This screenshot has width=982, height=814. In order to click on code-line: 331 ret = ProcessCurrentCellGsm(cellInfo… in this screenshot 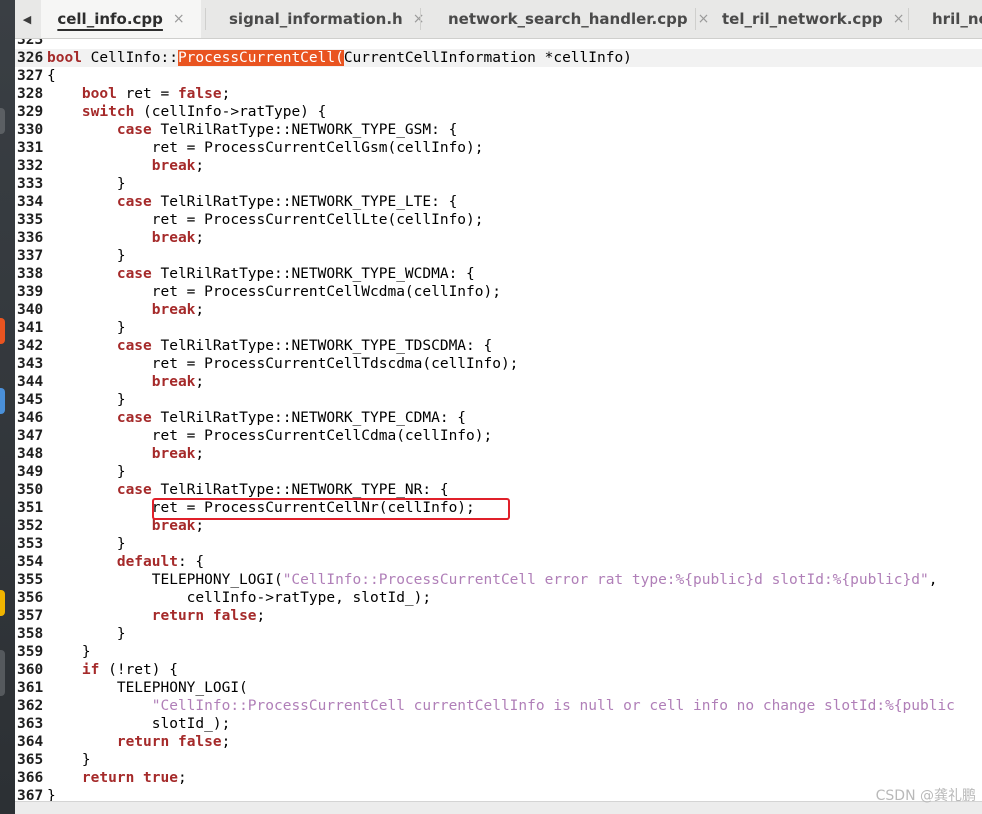, I will do `click(498, 148)`.